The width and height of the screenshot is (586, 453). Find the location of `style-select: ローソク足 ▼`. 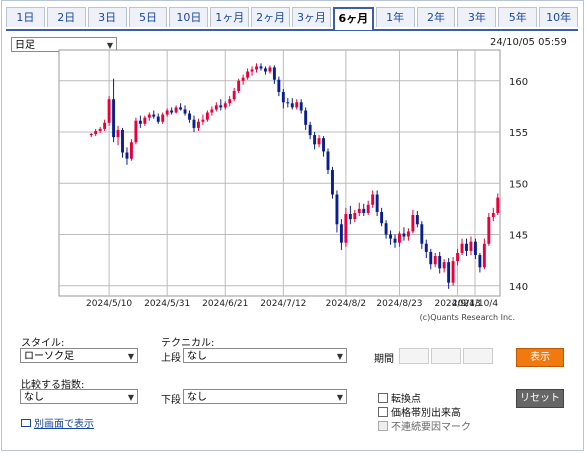

style-select: ローソク足 ▼ is located at coordinates (79, 355).